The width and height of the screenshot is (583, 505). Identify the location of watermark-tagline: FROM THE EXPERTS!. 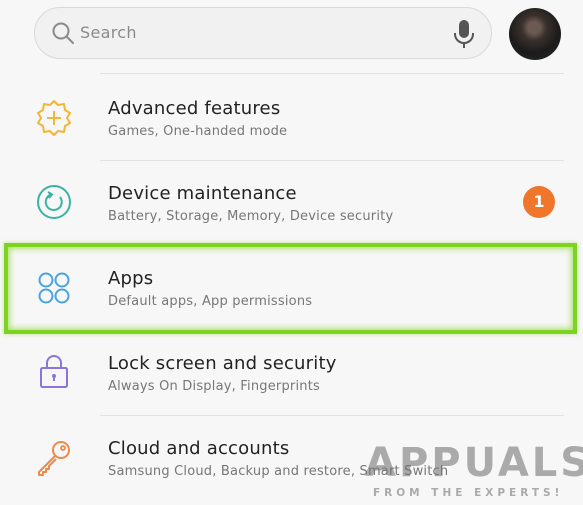
(468, 493).